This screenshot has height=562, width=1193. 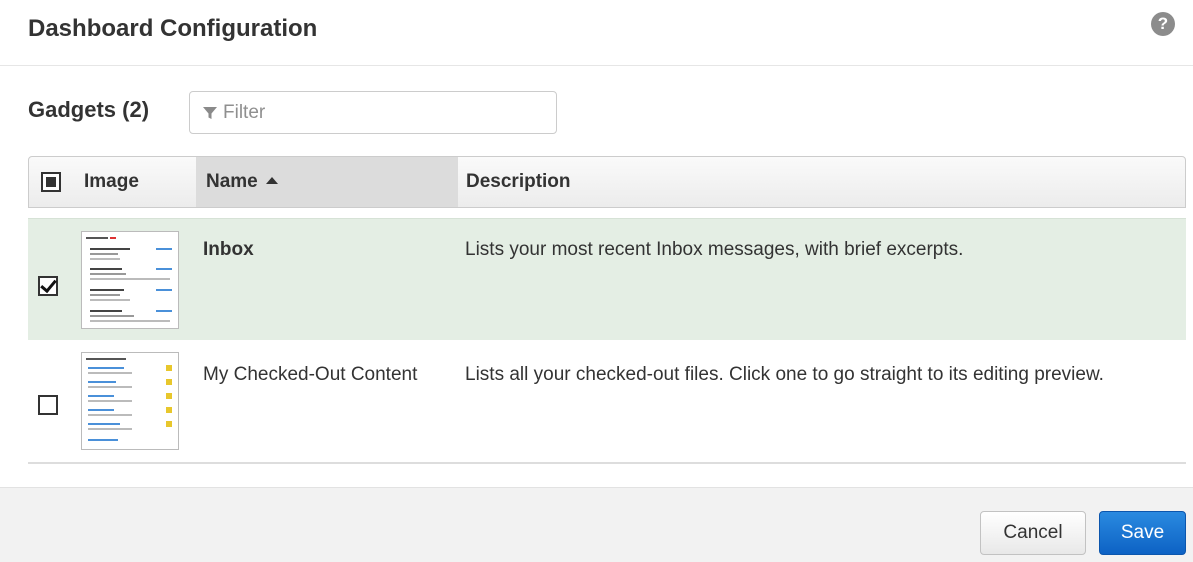 I want to click on dialog-header: Dashboard Configuration ?, so click(x=596, y=33).